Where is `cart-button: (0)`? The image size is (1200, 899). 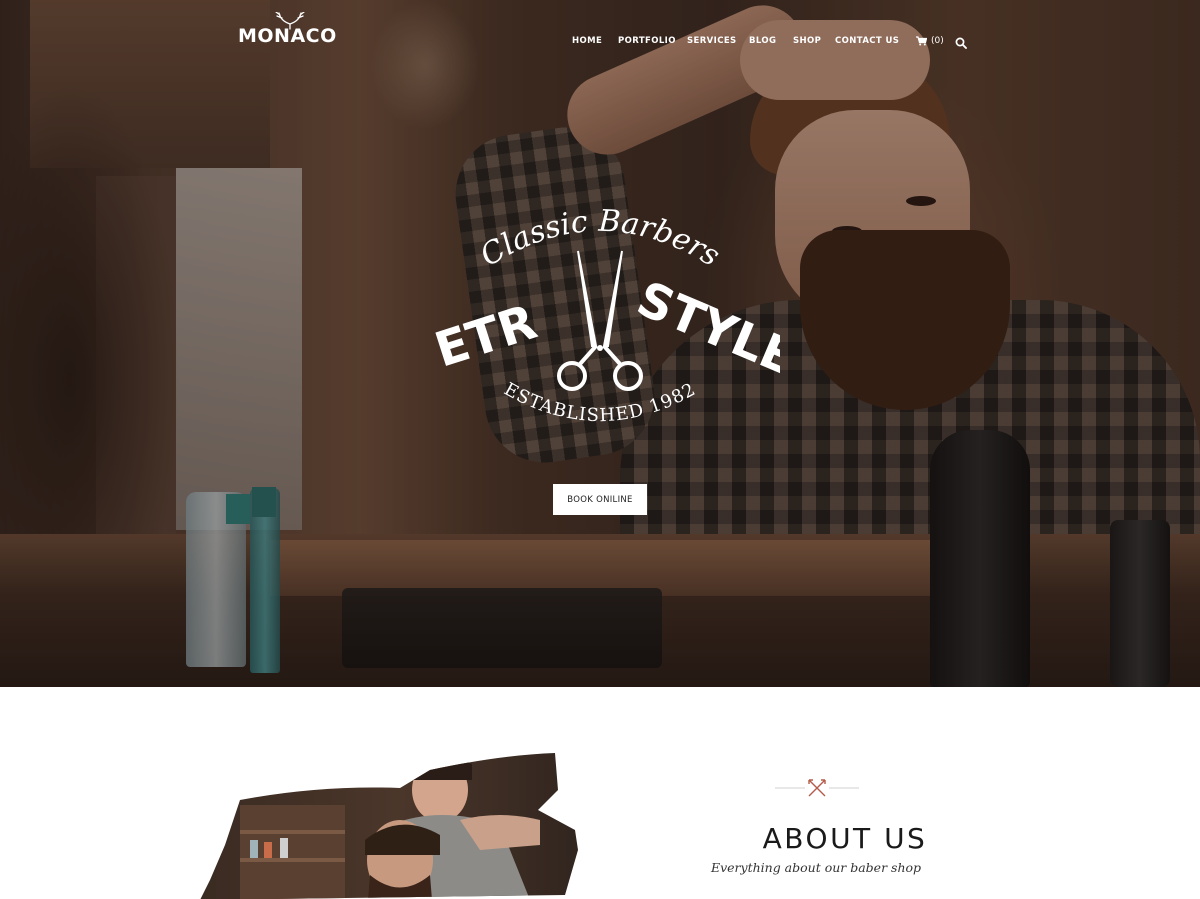
cart-button: (0) is located at coordinates (930, 41).